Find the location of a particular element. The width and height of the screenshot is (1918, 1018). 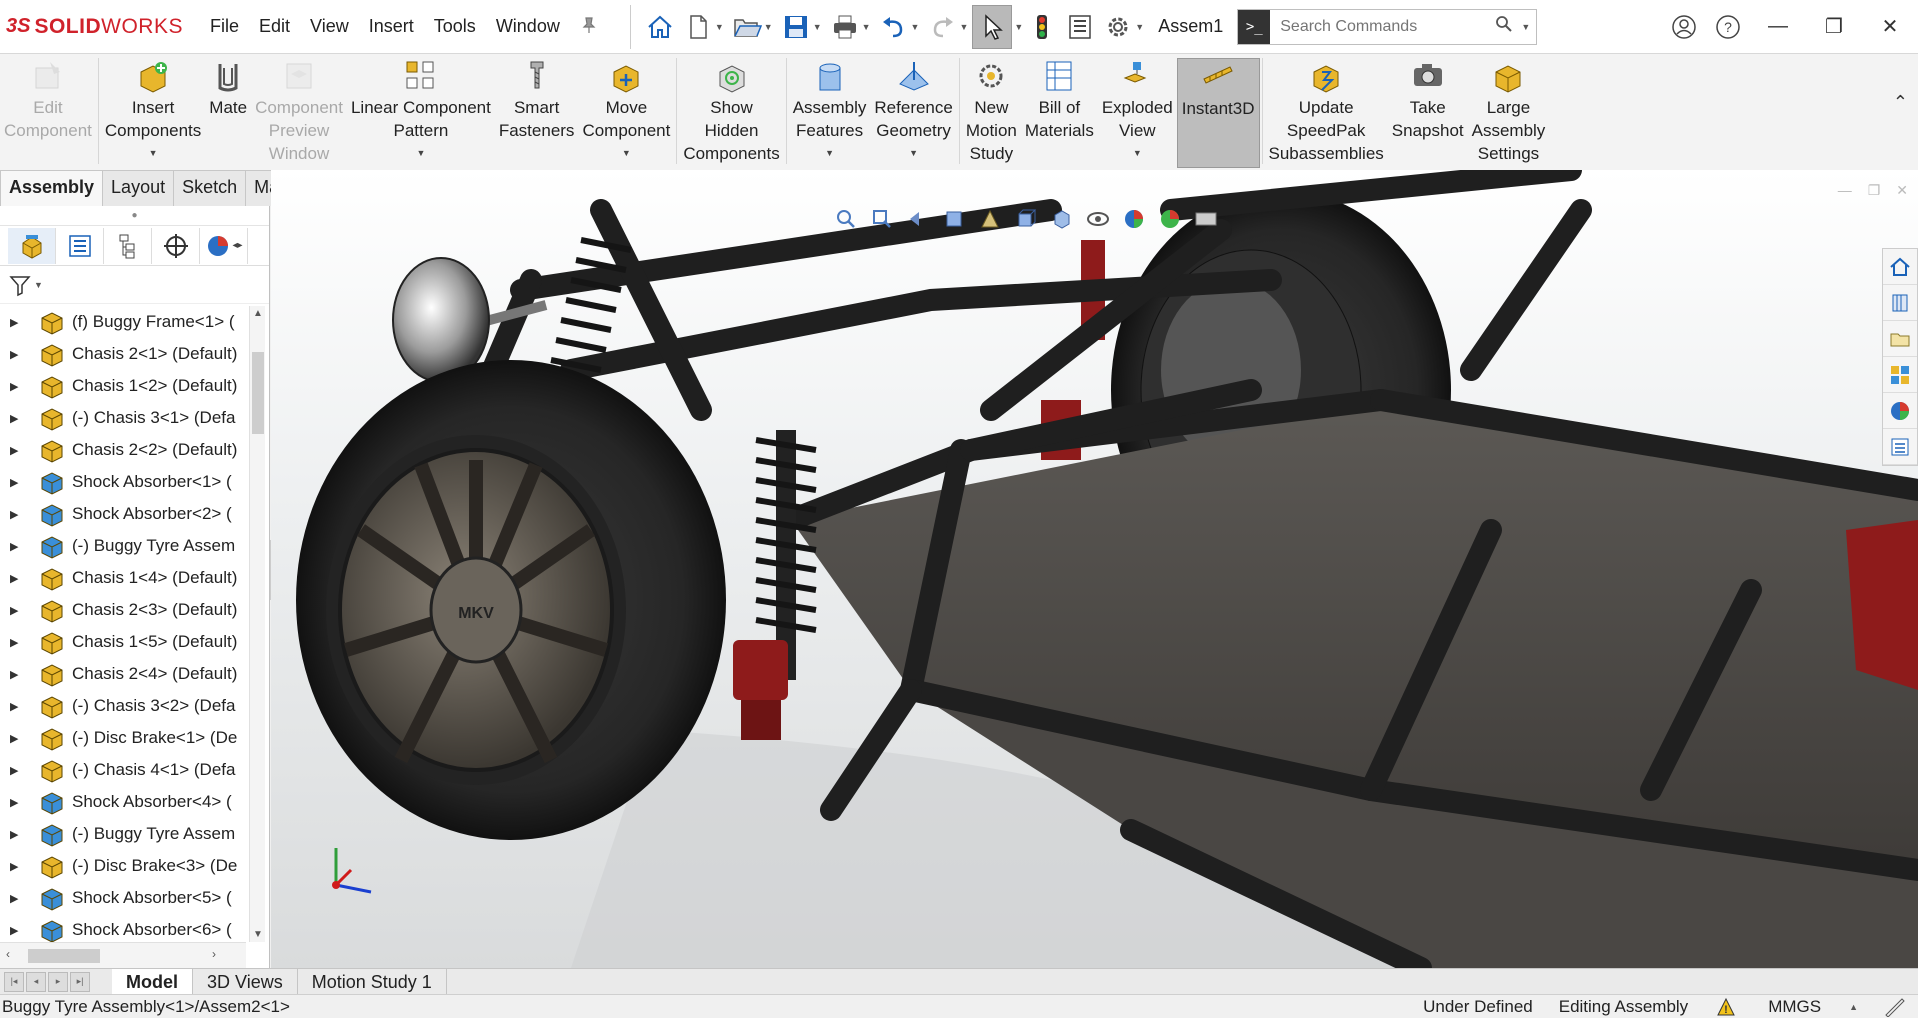

help-icon: ? is located at coordinates (1728, 27).